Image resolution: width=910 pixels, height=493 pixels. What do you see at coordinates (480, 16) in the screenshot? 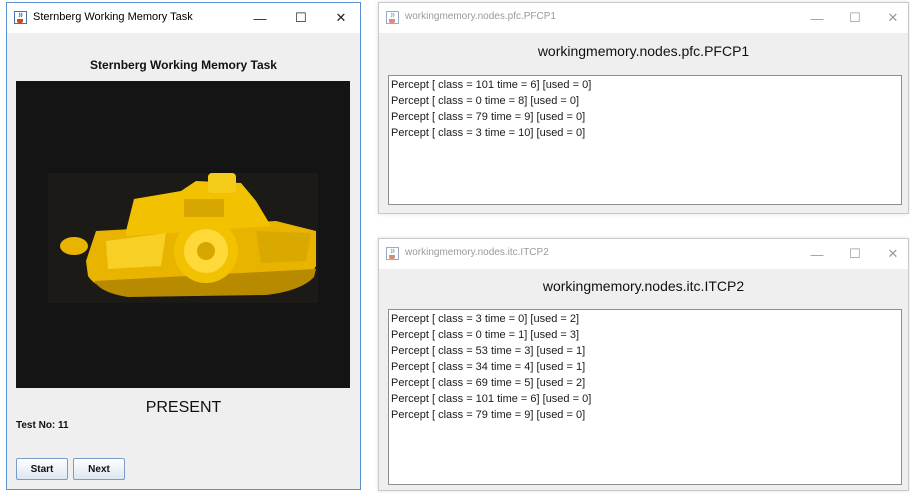
I see `window-title: workingmemory.nodes.pfc.PFCP1` at bounding box center [480, 16].